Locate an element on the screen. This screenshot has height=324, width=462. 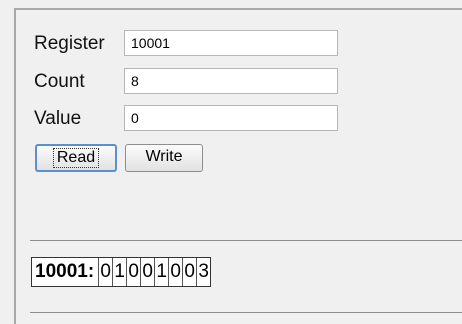
count-input is located at coordinates (231, 81).